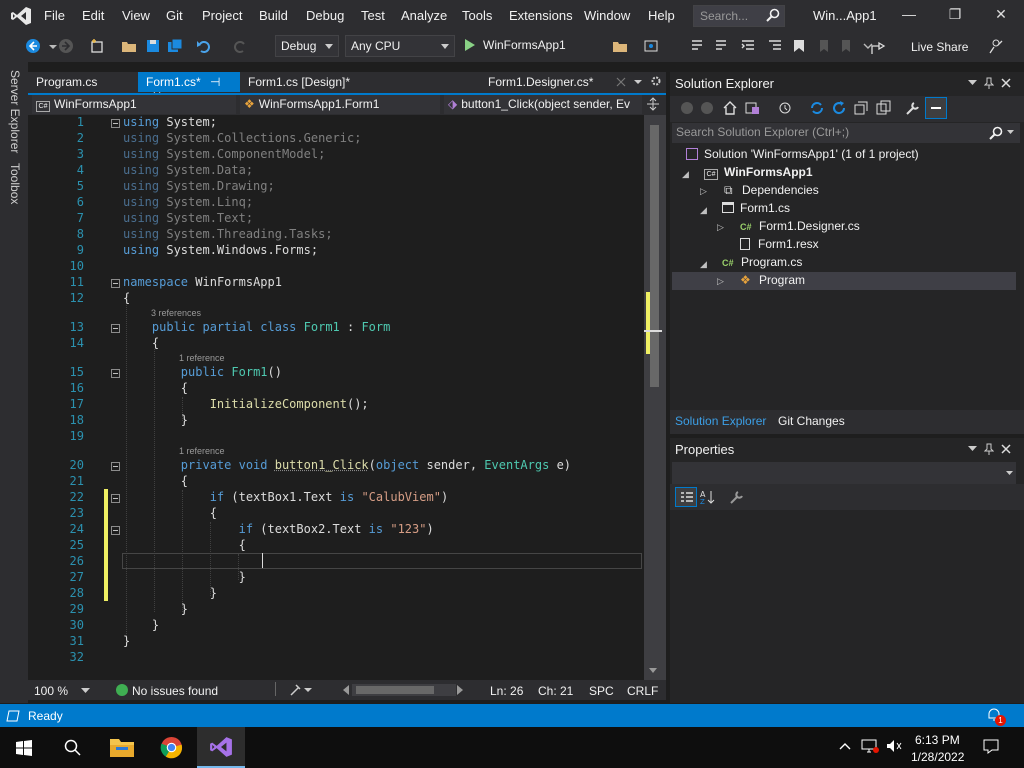  What do you see at coordinates (844, 473) in the screenshot?
I see `properties-object-dropdown` at bounding box center [844, 473].